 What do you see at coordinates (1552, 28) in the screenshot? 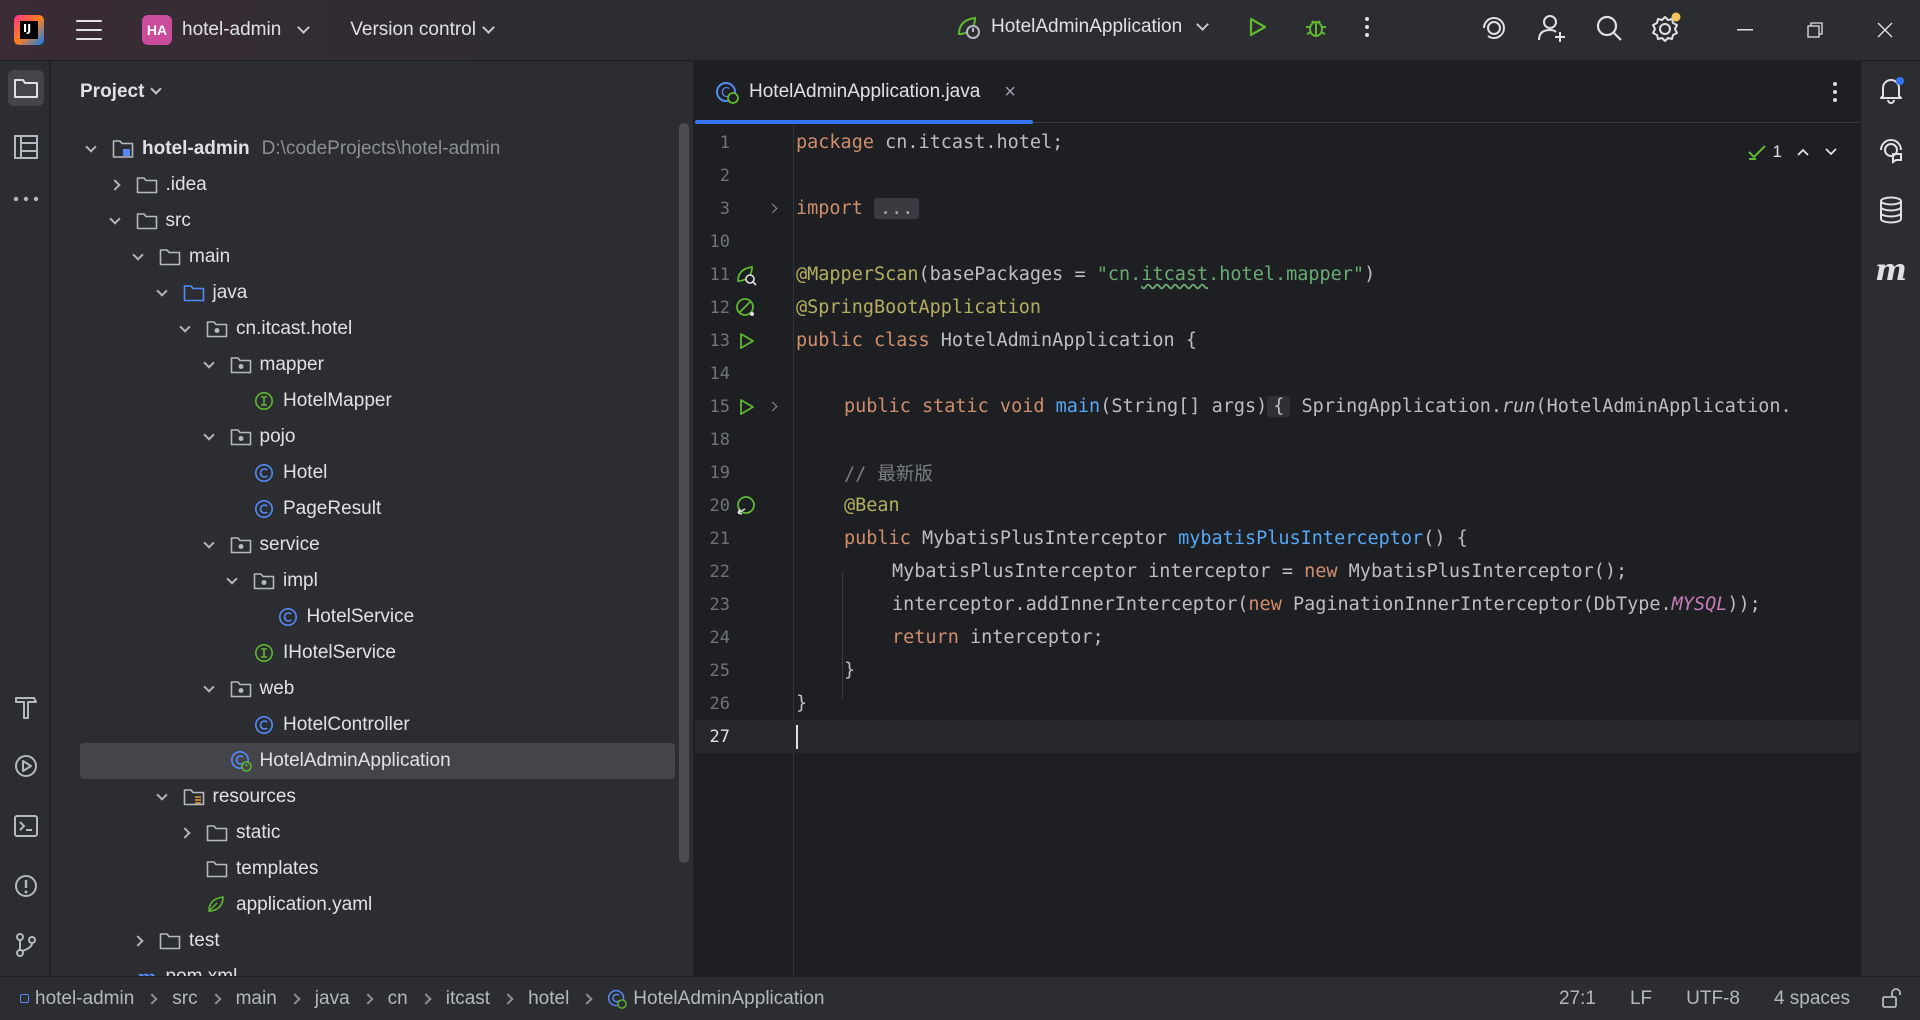
I see `add-user-icon` at bounding box center [1552, 28].